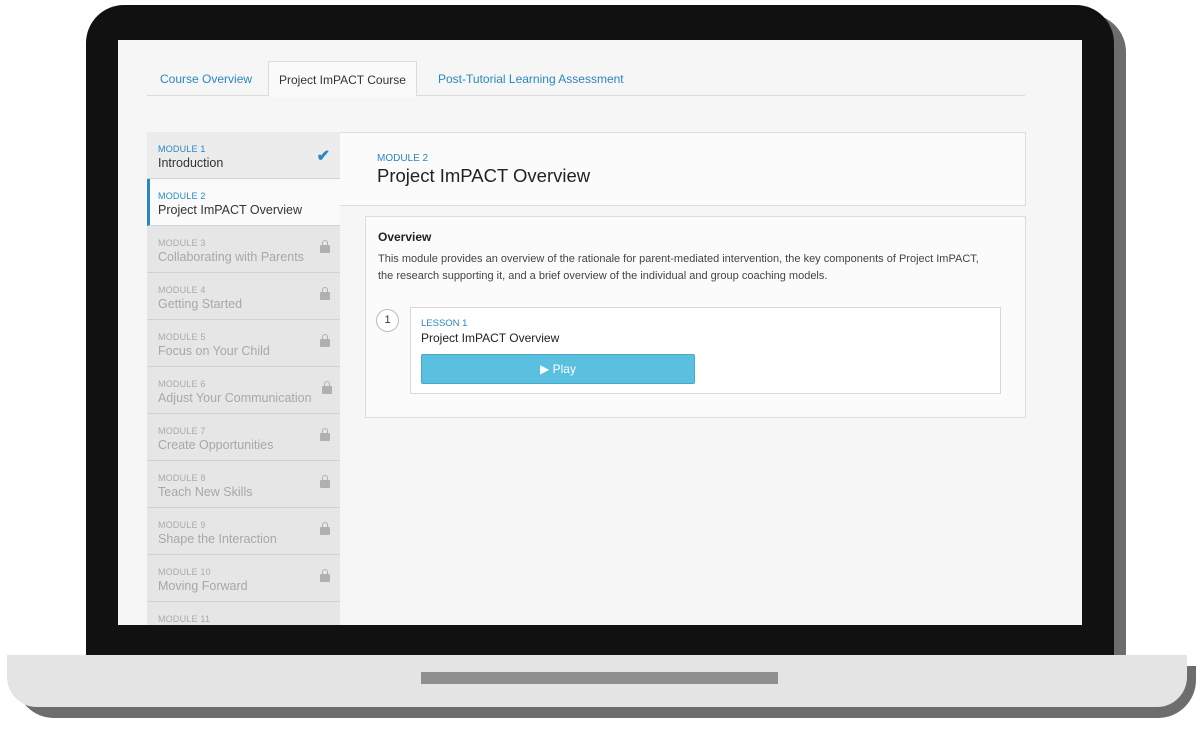  Describe the element at coordinates (231, 257) in the screenshot. I see `module-title: Collaborating with Parents` at that location.